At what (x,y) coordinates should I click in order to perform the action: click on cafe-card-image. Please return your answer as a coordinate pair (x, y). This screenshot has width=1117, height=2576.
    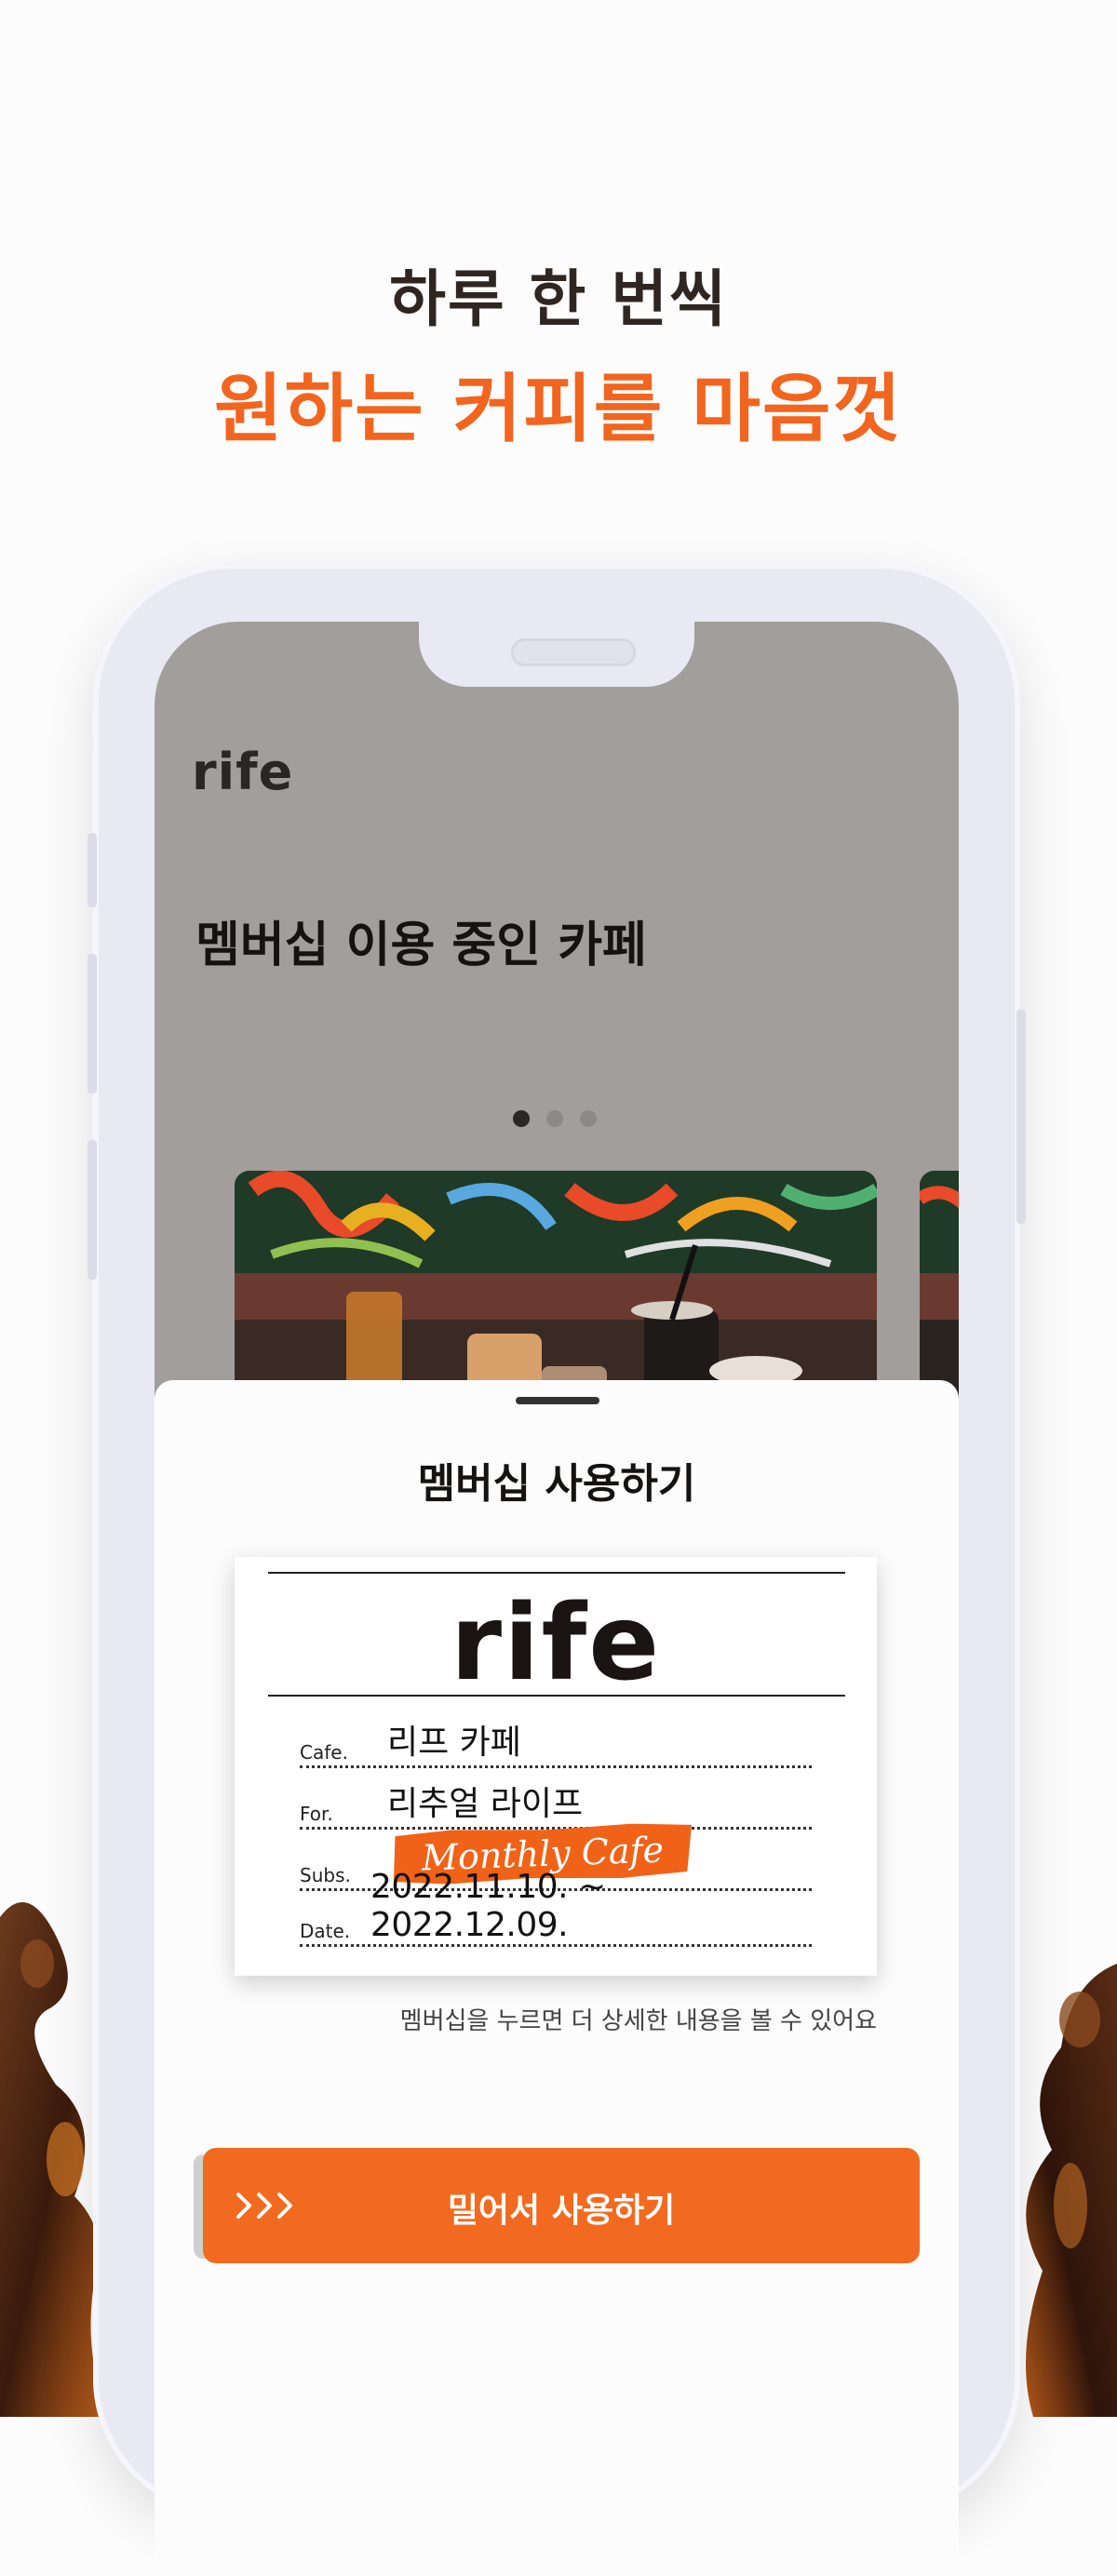
    Looking at the image, I should click on (556, 1292).